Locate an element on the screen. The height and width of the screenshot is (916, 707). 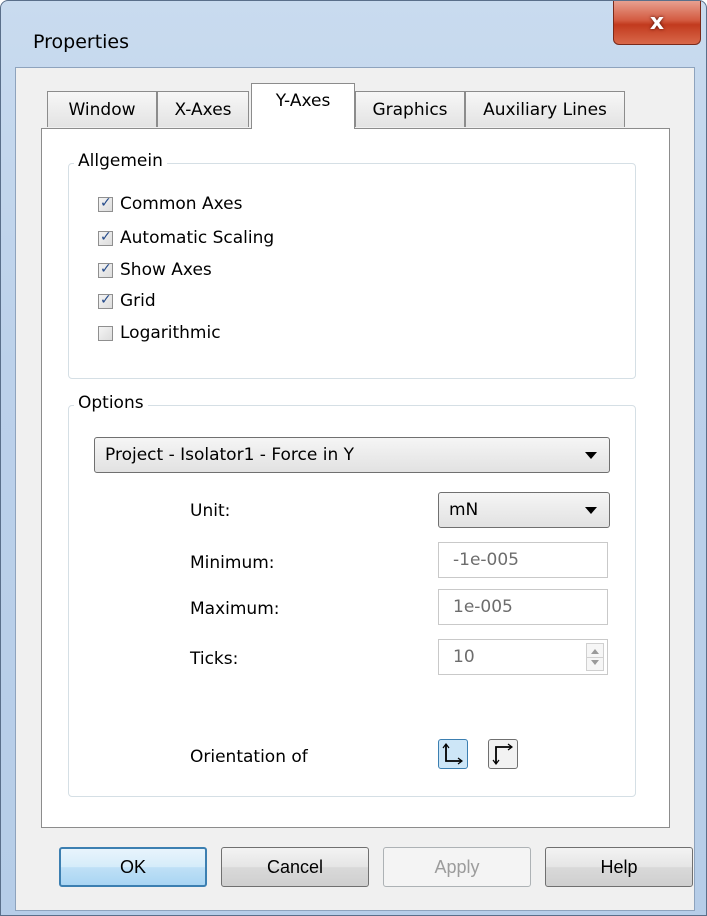
ok-button: OK is located at coordinates (133, 867).